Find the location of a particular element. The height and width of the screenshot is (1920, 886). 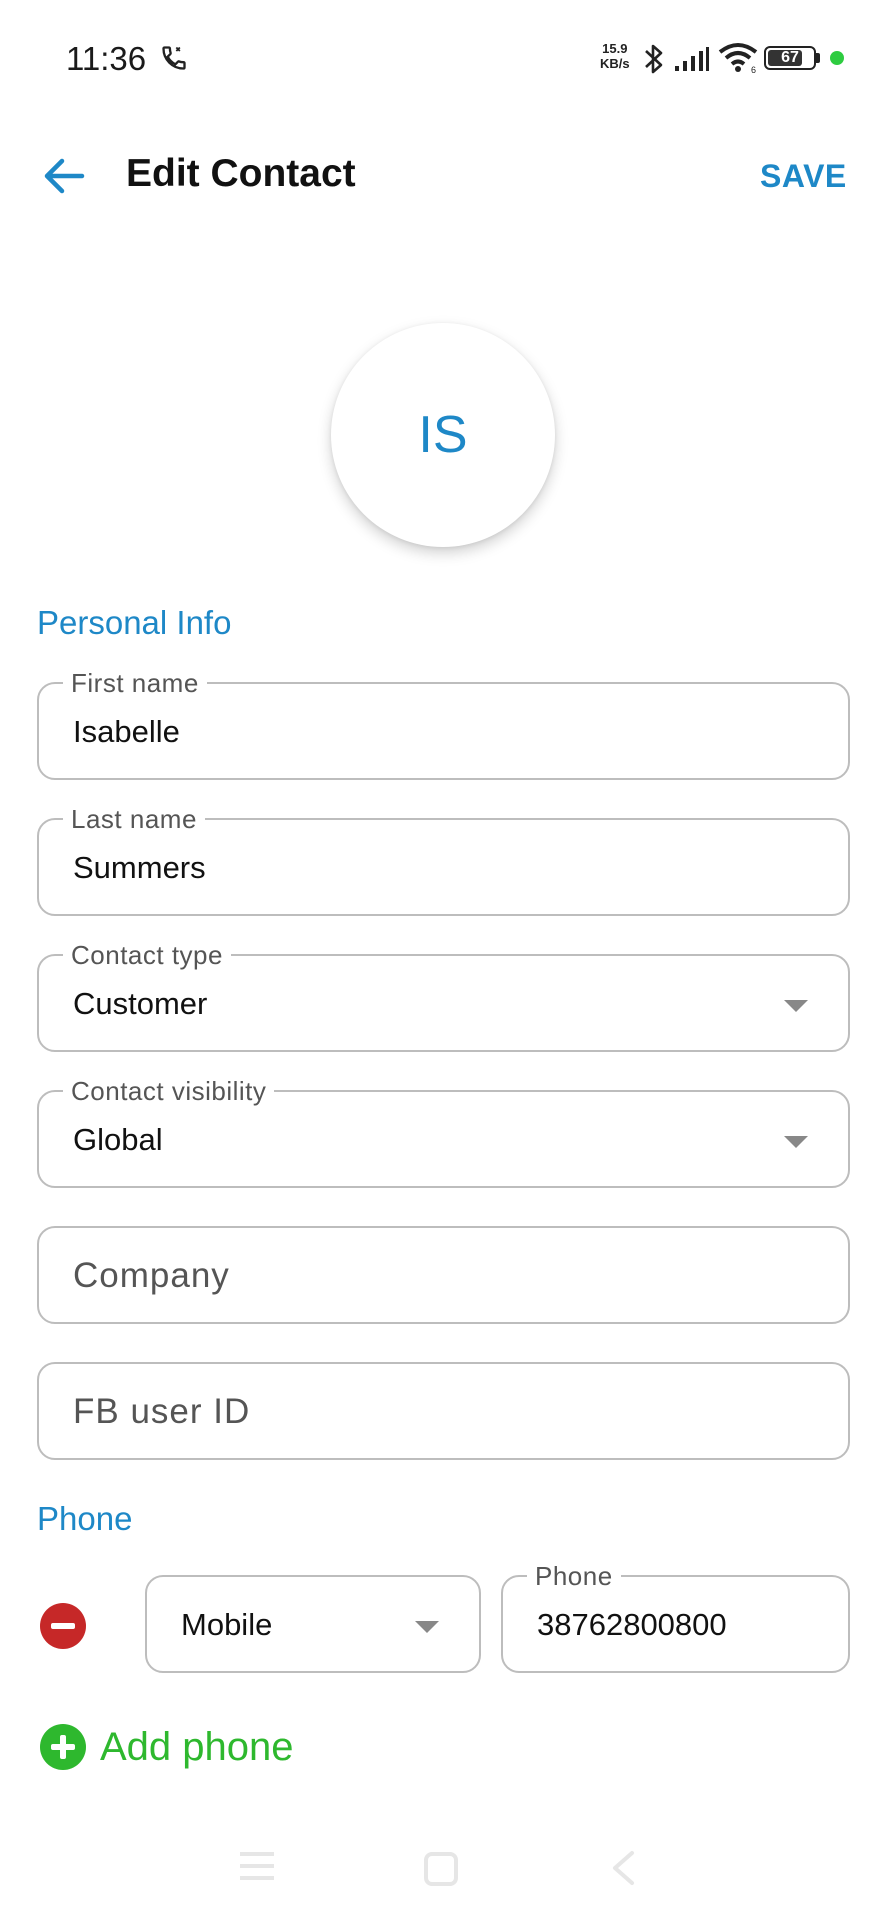

phone-type-dropdown: Mobile is located at coordinates (313, 1624).